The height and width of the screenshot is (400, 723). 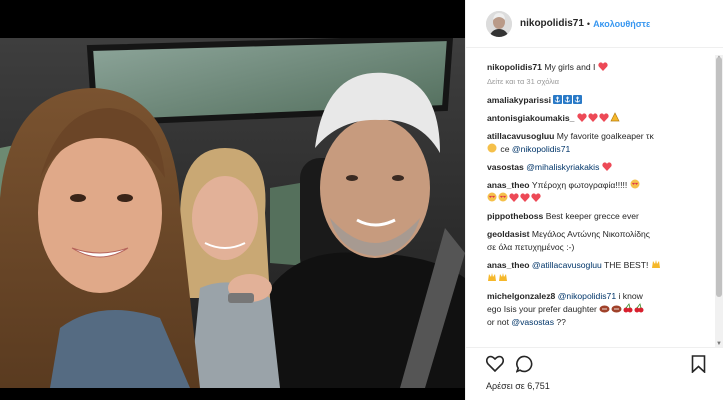 What do you see at coordinates (495, 364) in the screenshot?
I see `heart-outline-icon` at bounding box center [495, 364].